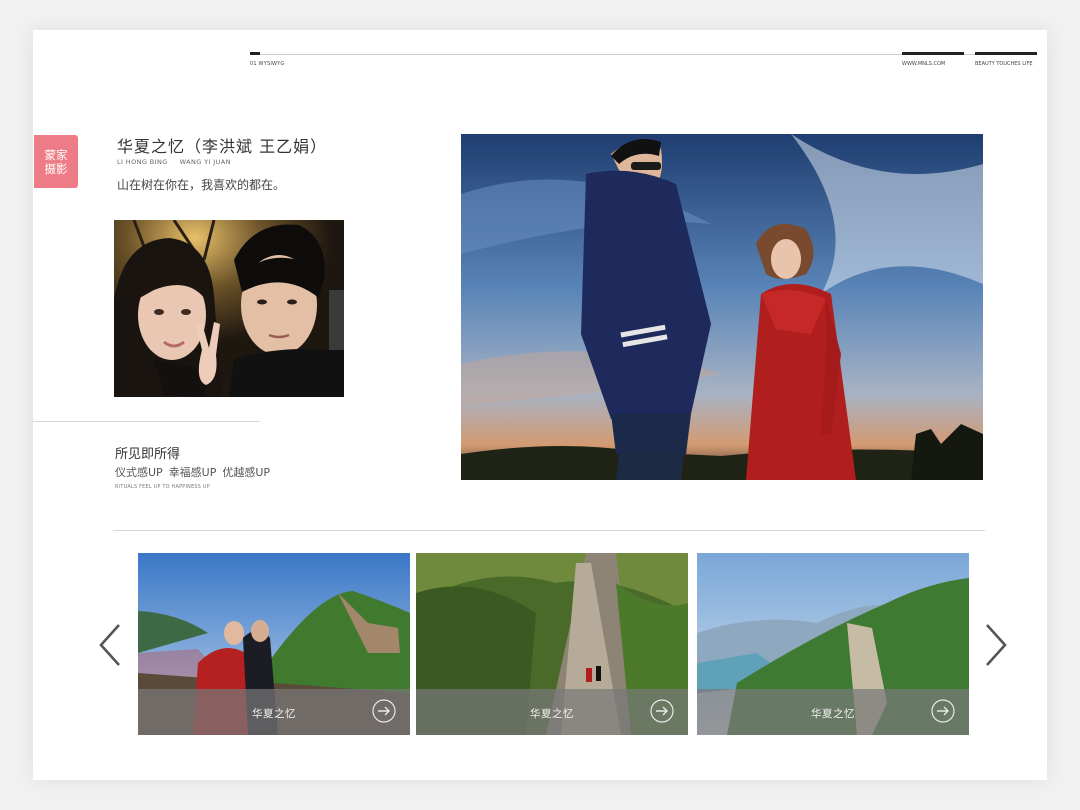  Describe the element at coordinates (246, 472) in the screenshot. I see `feature-item: 优越感UP` at that location.